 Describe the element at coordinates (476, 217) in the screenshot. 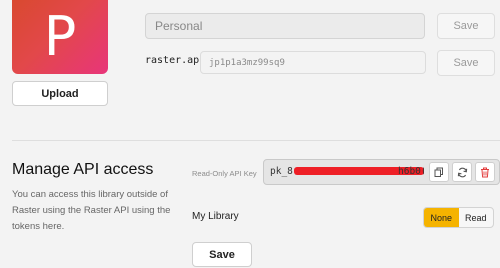

I see `access-option-read: Read` at that location.